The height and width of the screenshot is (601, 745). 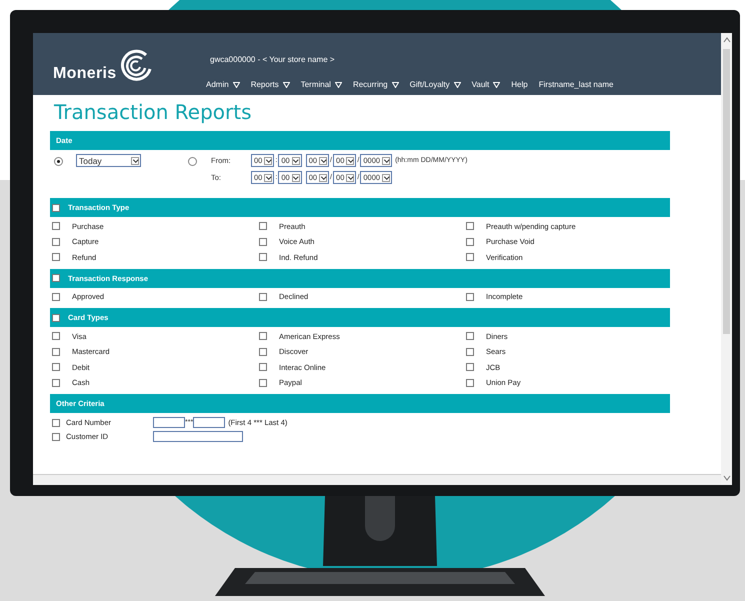 What do you see at coordinates (321, 84) in the screenshot?
I see `nav-menu-item: Terminal` at bounding box center [321, 84].